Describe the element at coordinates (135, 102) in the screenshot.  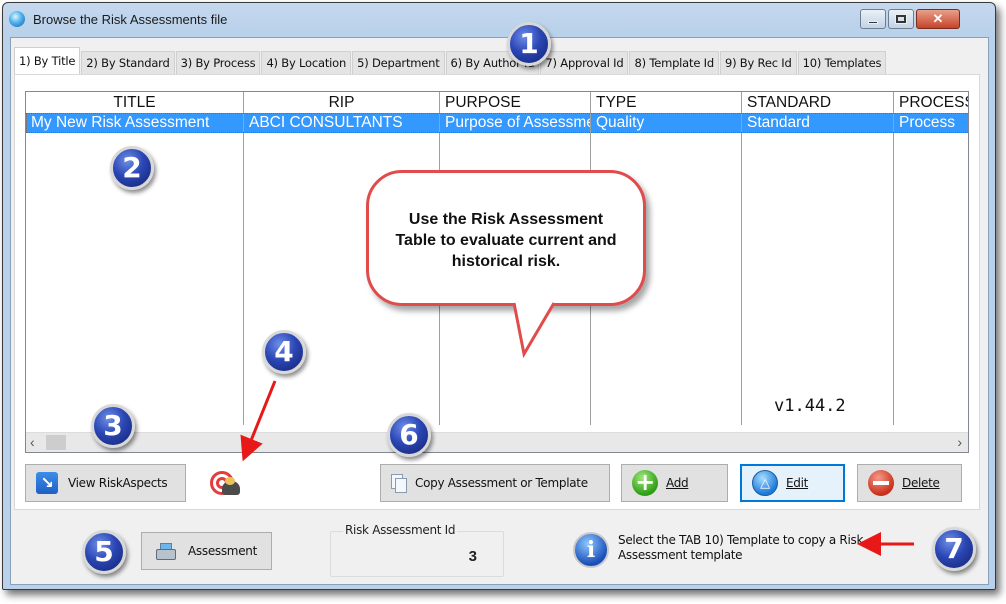
I see `column-header-title: TITLE` at that location.